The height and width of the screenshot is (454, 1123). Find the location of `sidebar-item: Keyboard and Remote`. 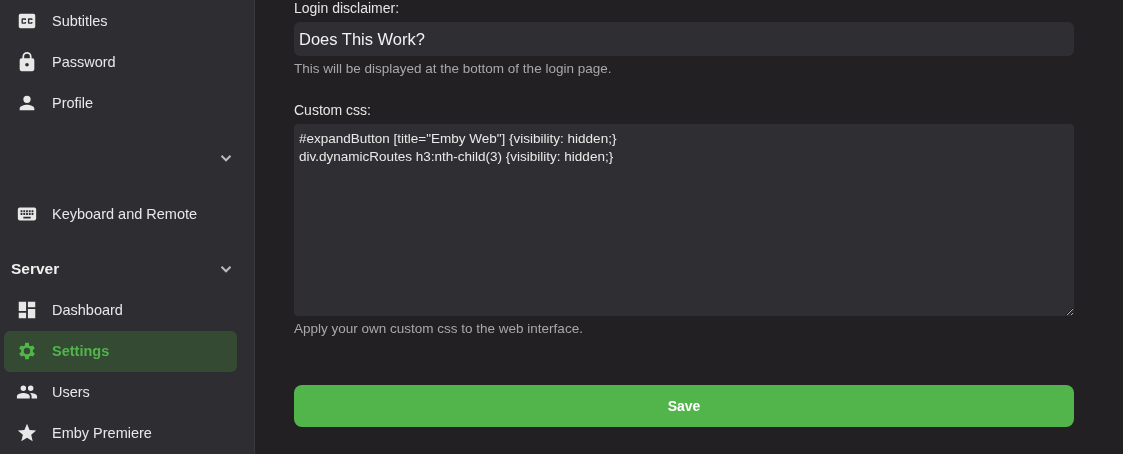

sidebar-item: Keyboard and Remote is located at coordinates (120, 214).